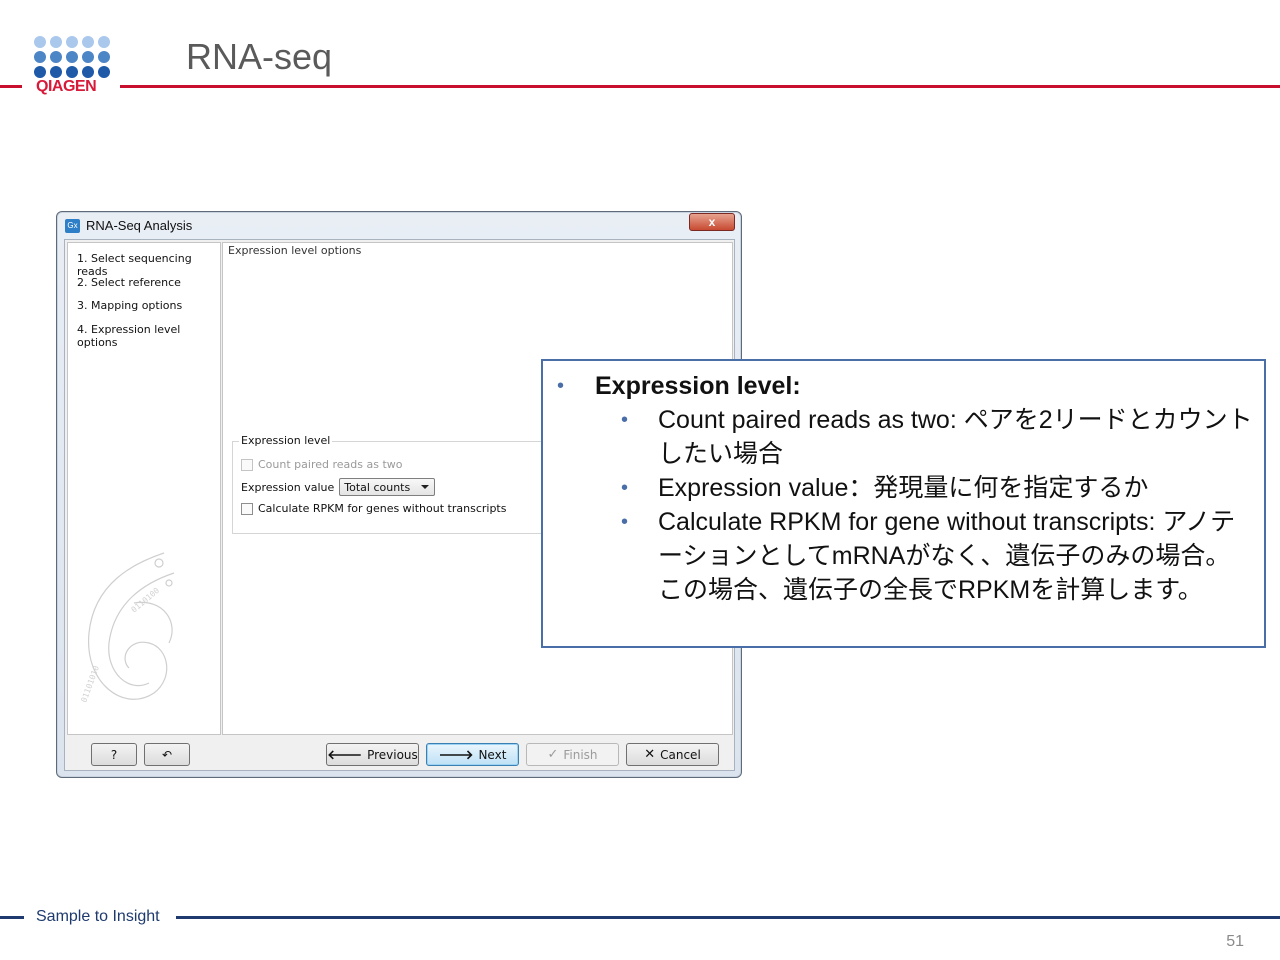 Image resolution: width=1280 pixels, height=960 pixels. What do you see at coordinates (66, 86) in the screenshot?
I see `logo-text: QIAGEN` at bounding box center [66, 86].